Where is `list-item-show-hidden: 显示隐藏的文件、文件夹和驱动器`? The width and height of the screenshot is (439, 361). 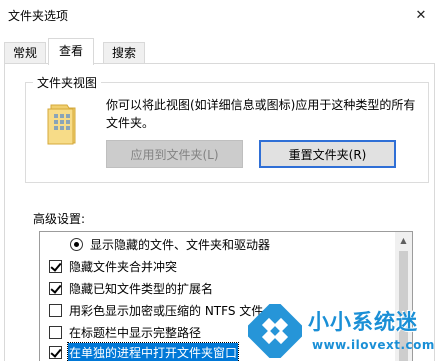 list-item-show-hidden: 显示隐藏的文件、文件夹和驱动器 is located at coordinates (218, 244).